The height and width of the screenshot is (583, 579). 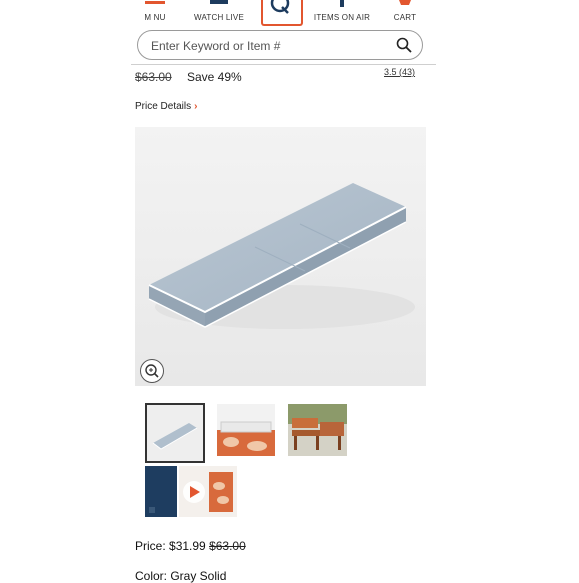 I want to click on review-count: (43), so click(x=407, y=72).